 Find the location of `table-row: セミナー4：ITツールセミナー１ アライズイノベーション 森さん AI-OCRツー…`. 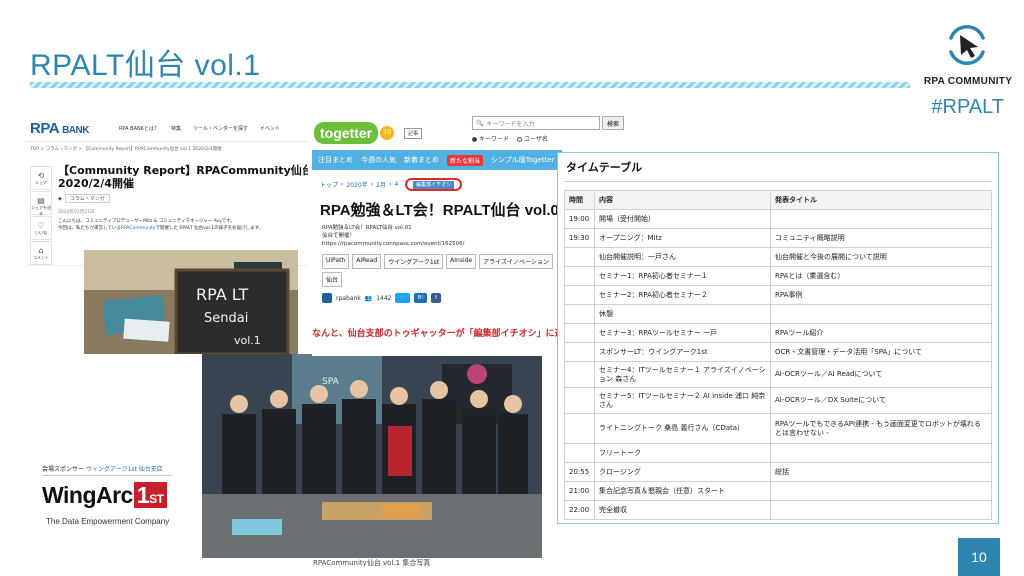

table-row: セミナー4：ITツールセミナー１ アライズイノベーション 森さん AI-OCRツー… is located at coordinates (778, 374).